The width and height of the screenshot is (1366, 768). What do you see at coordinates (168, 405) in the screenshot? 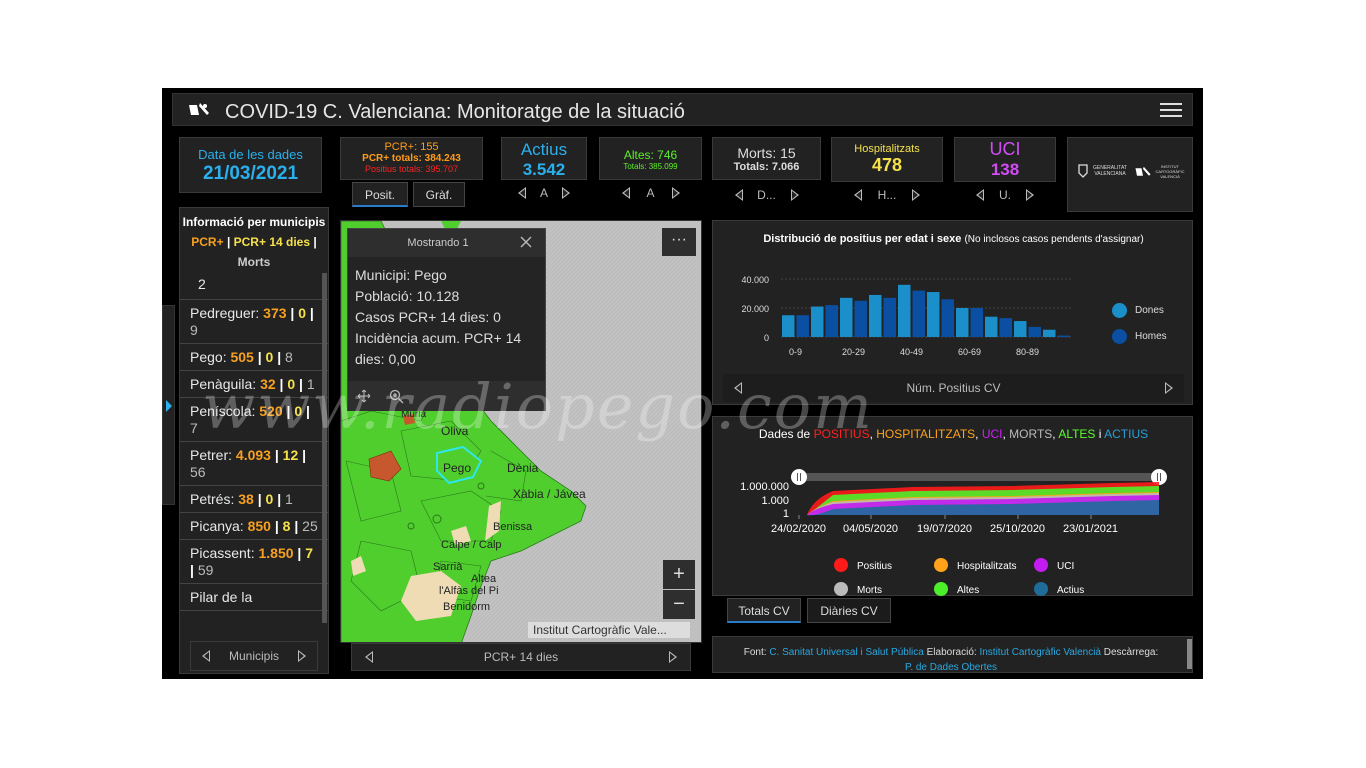
I see `sidebar-toggle` at bounding box center [168, 405].